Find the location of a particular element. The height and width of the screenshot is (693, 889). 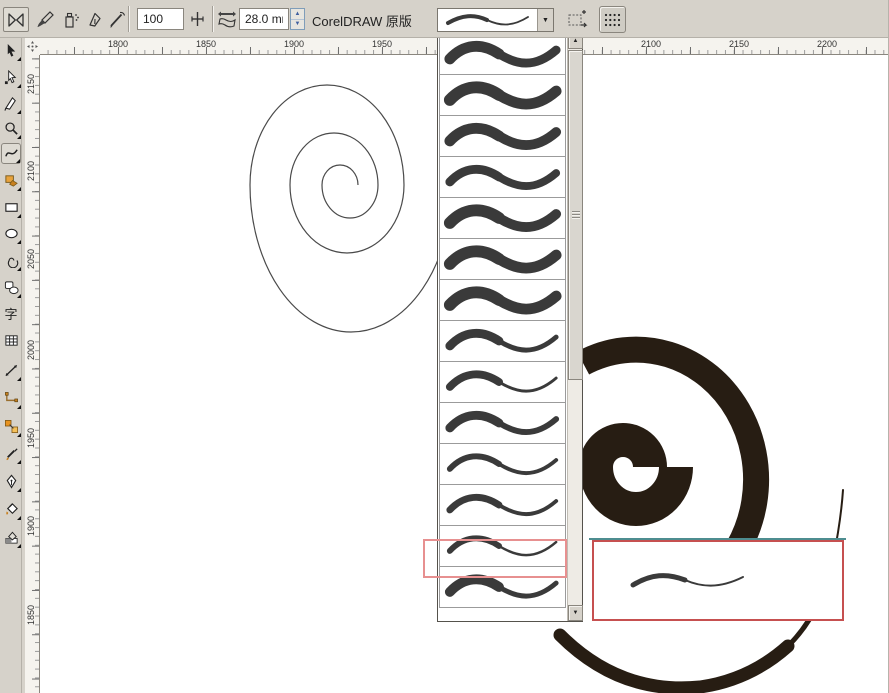

crop-tool is located at coordinates (11, 103).